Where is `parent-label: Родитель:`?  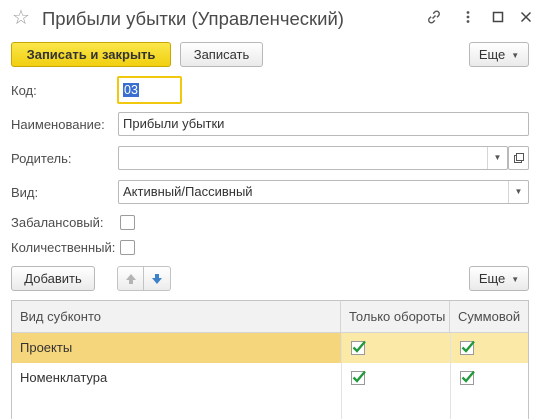
parent-label: Родитель: is located at coordinates (41, 158).